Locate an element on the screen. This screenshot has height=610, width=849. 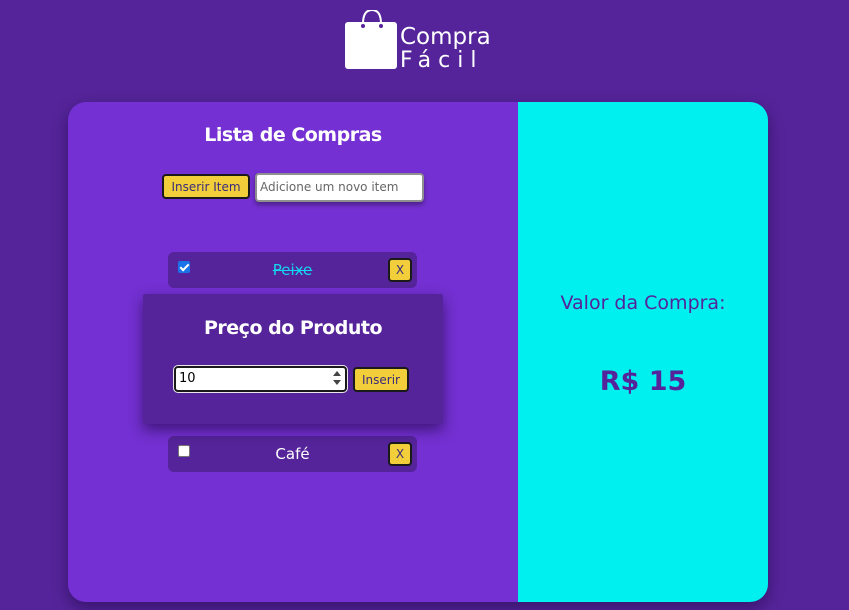
brand-name-line2: Fácil is located at coordinates (442, 60).